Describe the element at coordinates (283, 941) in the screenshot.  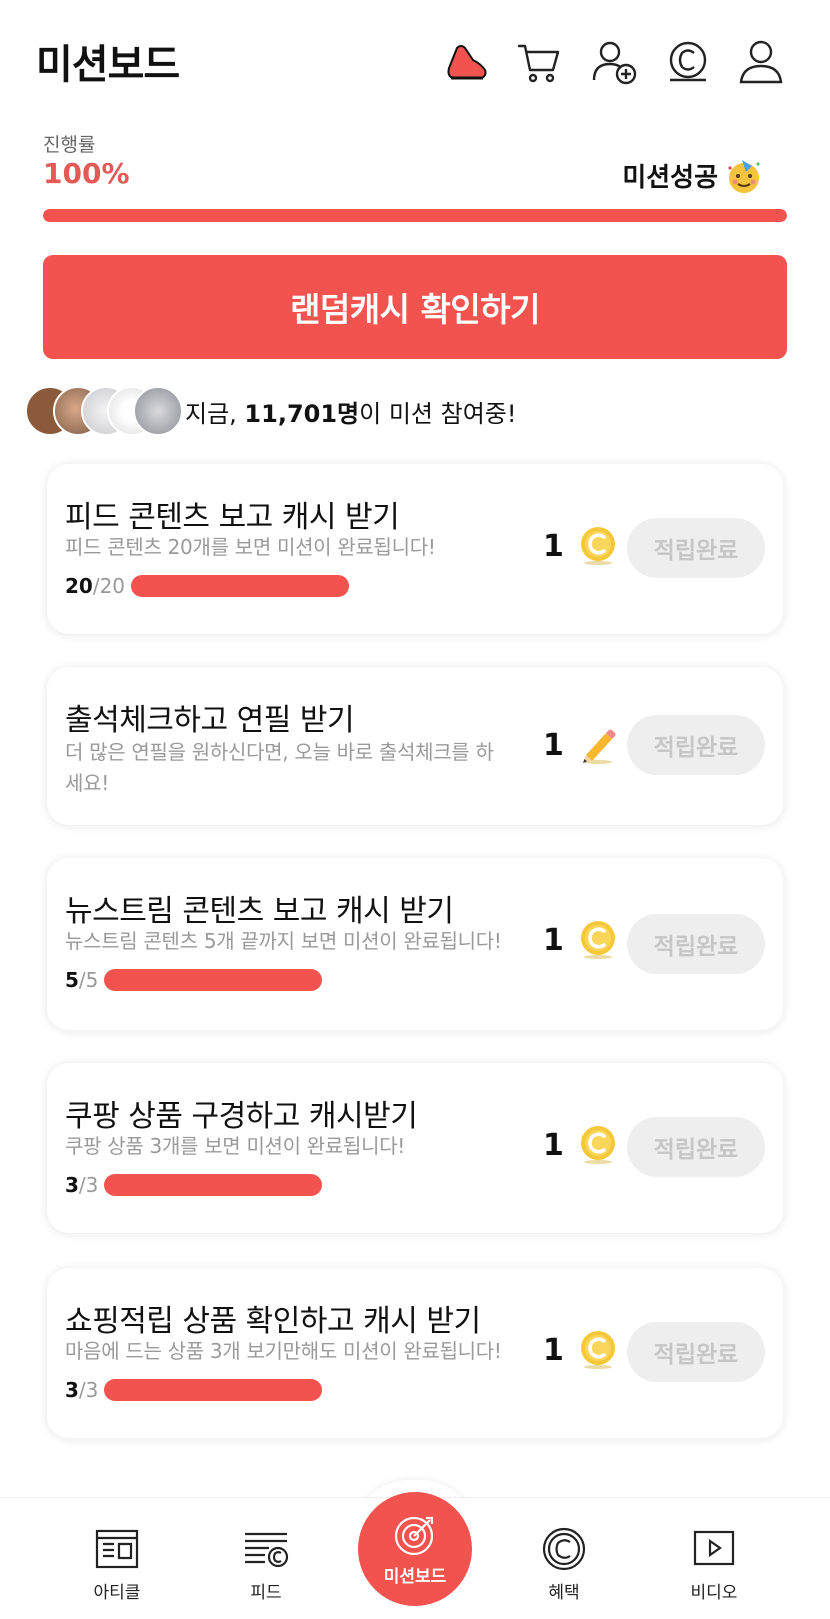
I see `mission-desc: 뉴스트림 콘텐츠 5개 끝까지 보면 미션이 완료됩니다!` at that location.